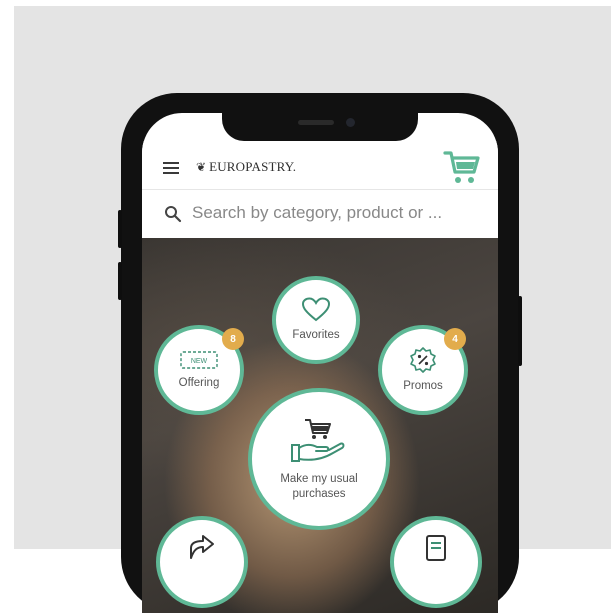  Describe the element at coordinates (173, 214) in the screenshot. I see `search-icon` at that location.